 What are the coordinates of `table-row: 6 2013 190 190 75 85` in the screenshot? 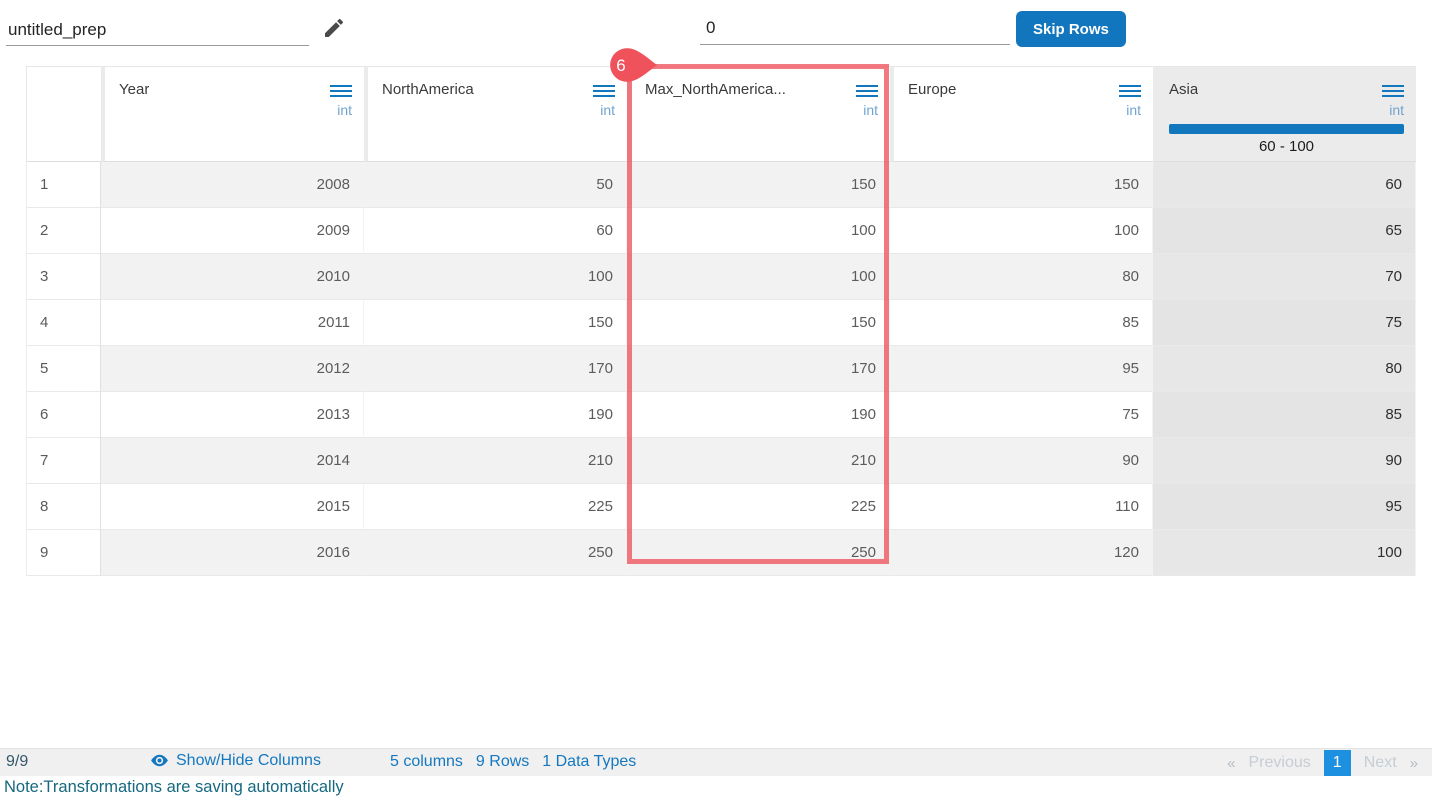 It's located at (721, 415).